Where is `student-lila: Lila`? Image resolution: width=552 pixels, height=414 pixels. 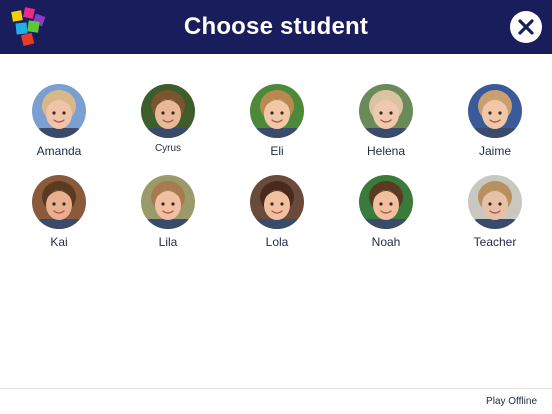
student-lila: Lila is located at coordinates (168, 212).